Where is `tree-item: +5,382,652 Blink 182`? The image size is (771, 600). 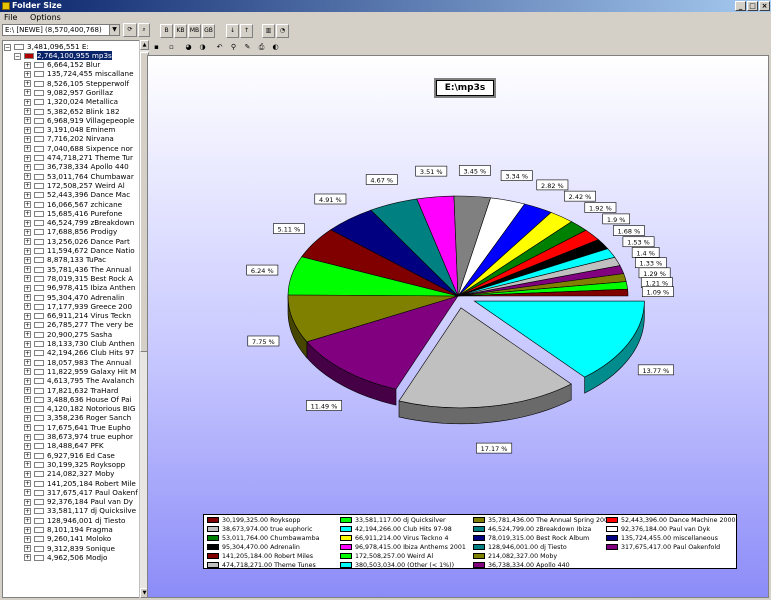
tree-item: +5,382,652 Blink 182 is located at coordinates (72, 111).